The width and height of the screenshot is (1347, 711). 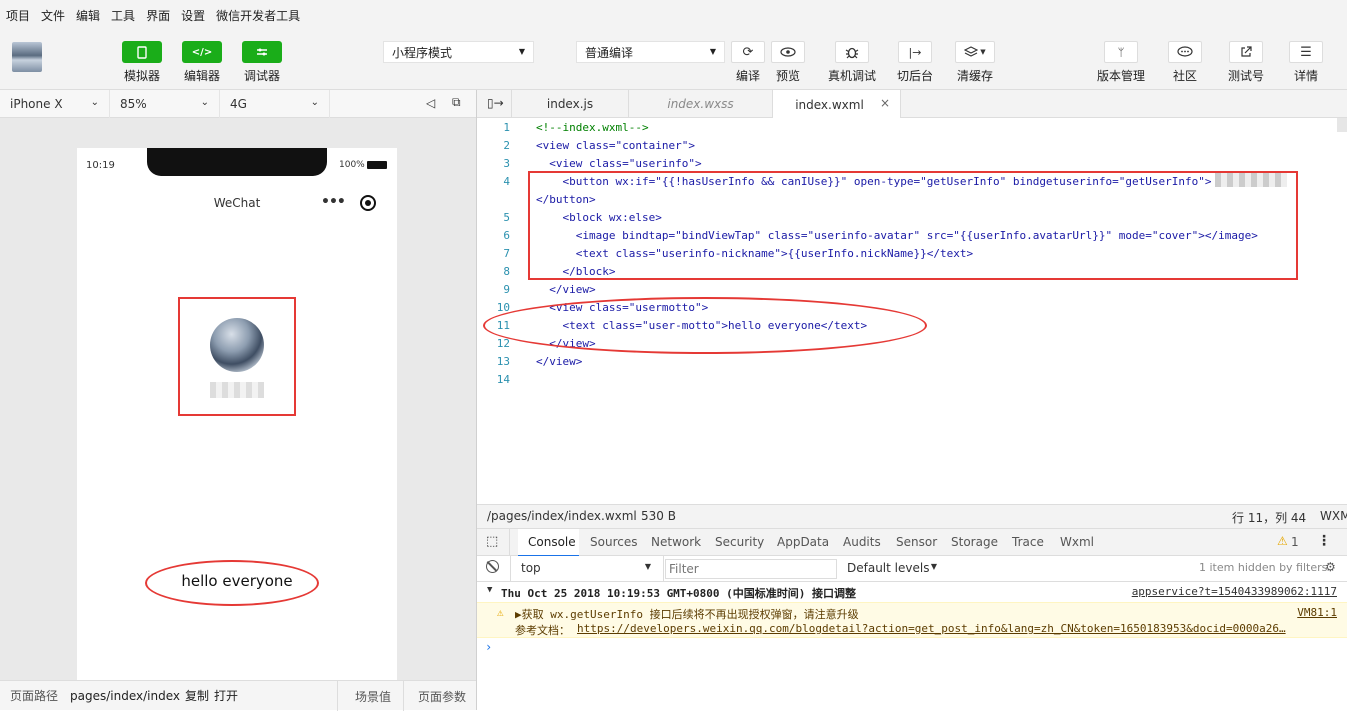 I want to click on user-avatar, so click(x=27, y=57).